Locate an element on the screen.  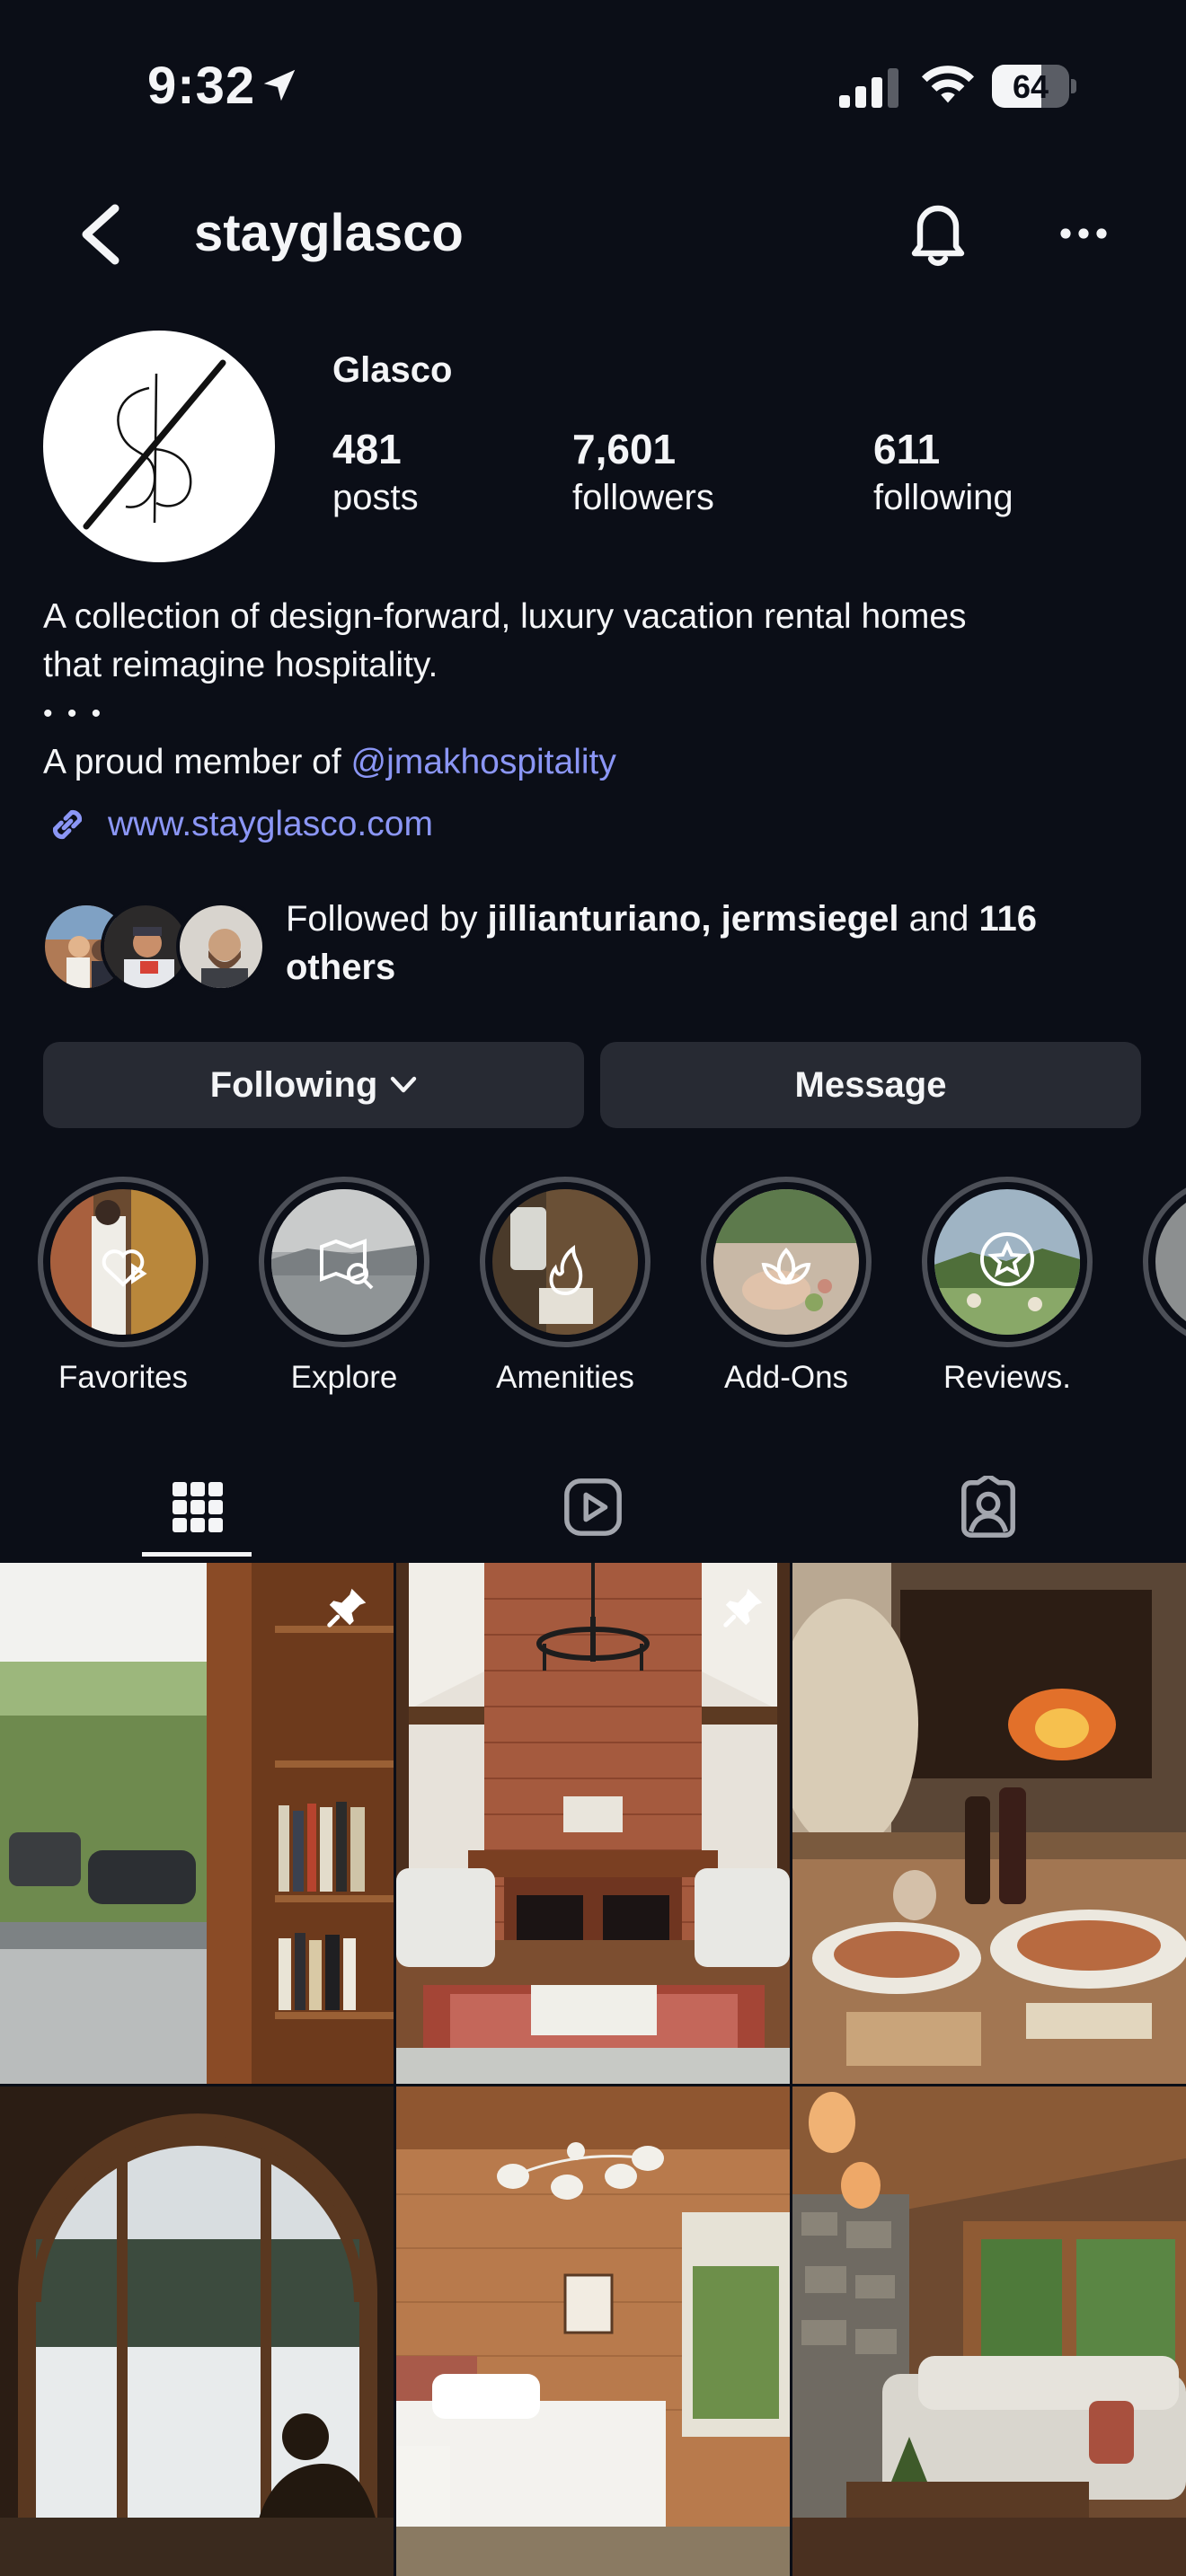
tab-posts is located at coordinates (197, 1507).